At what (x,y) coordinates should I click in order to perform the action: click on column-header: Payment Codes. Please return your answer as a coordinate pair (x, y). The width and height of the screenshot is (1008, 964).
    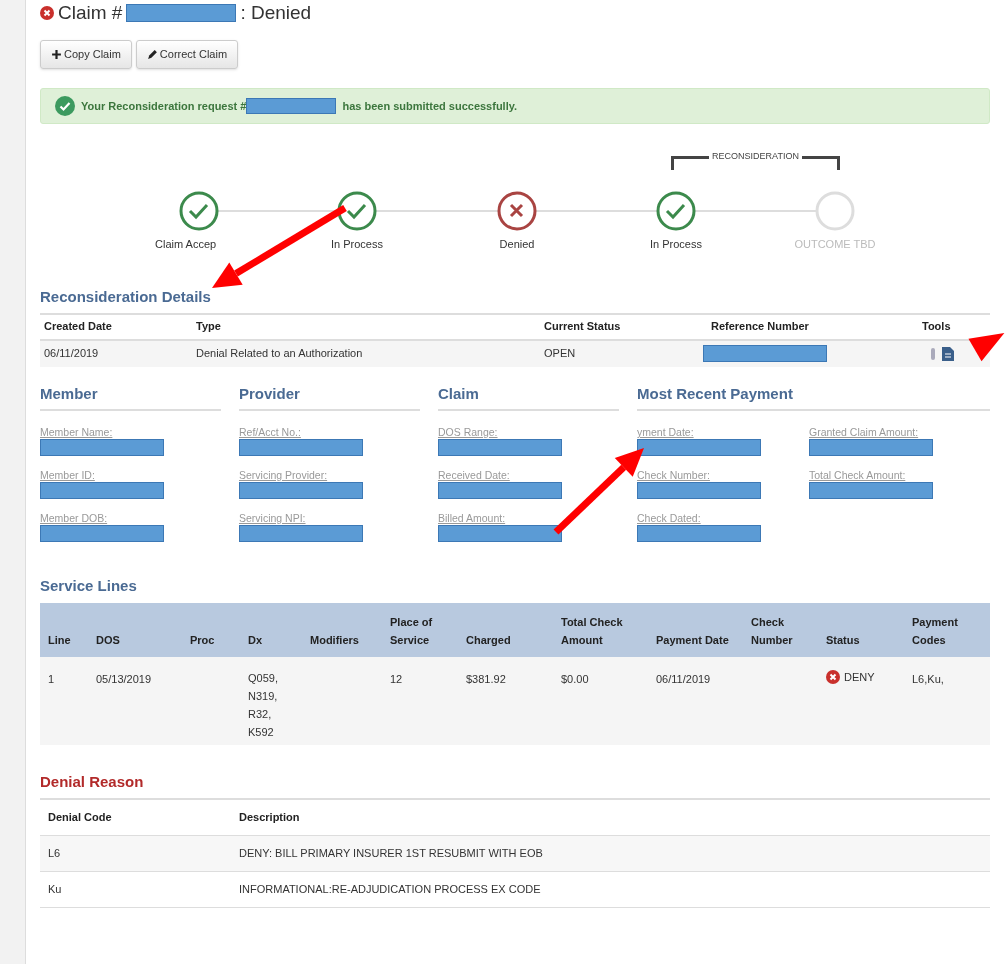
    Looking at the image, I should click on (935, 631).